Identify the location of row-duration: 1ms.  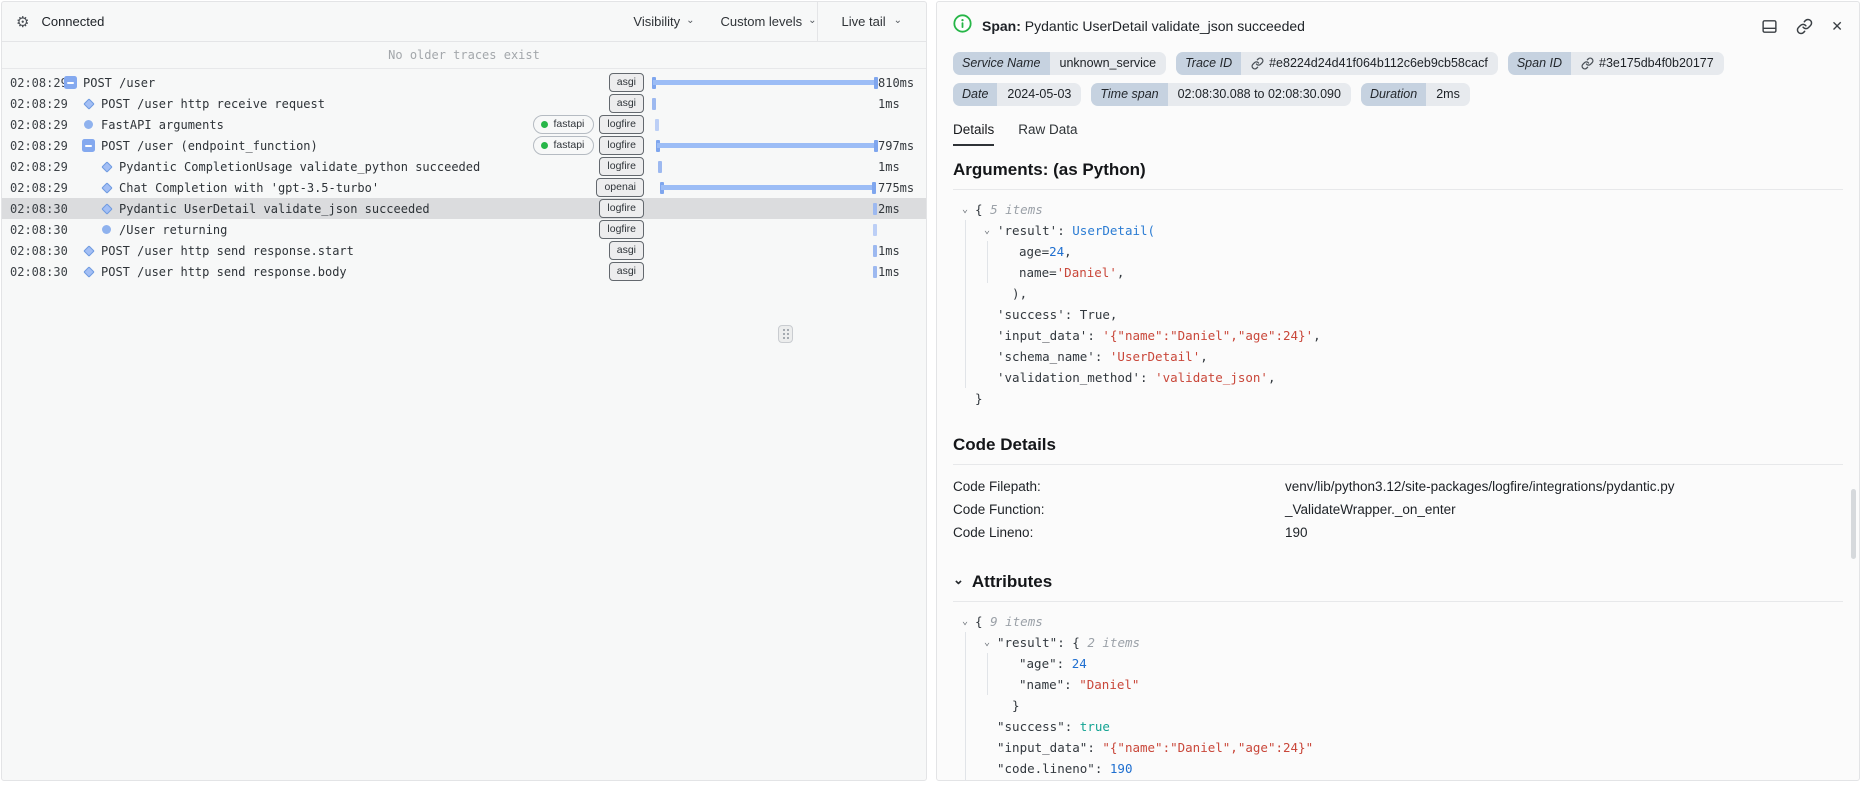
(889, 103).